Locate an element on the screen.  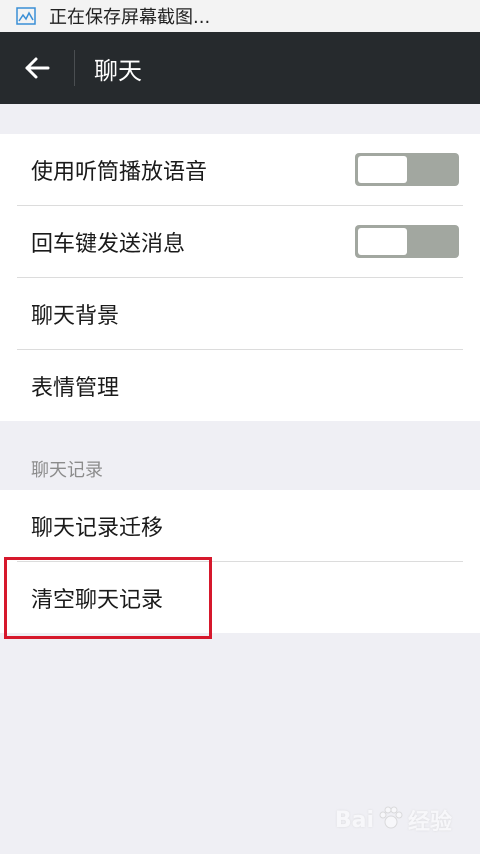
earpiece-voice-toggle is located at coordinates (407, 169).